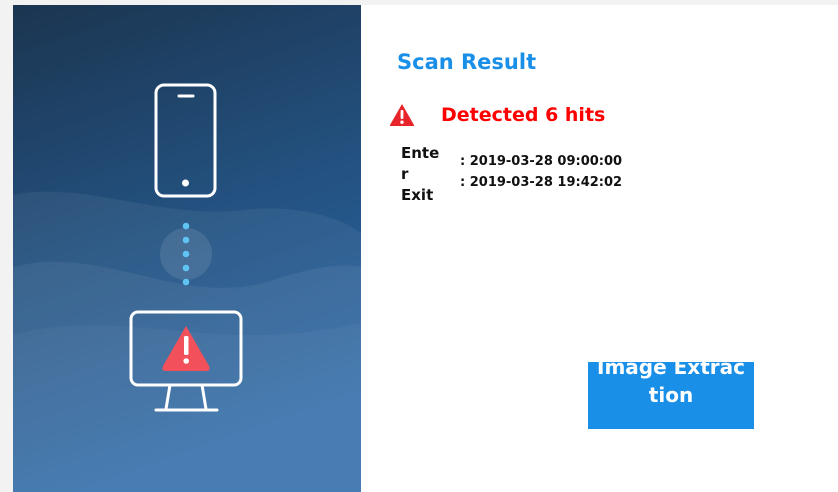 This screenshot has height=492, width=838. I want to click on monitor-warning-icon, so click(186, 361).